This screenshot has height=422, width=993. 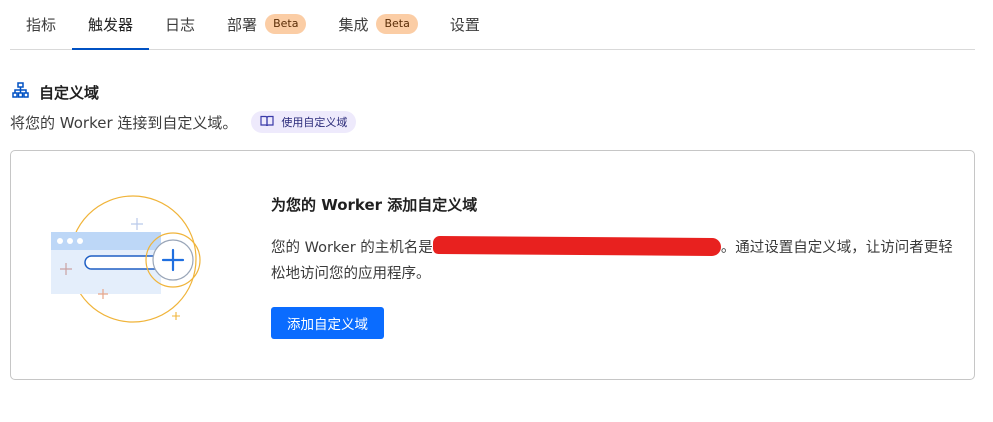 I want to click on tab-logs: 日志, so click(x=180, y=24).